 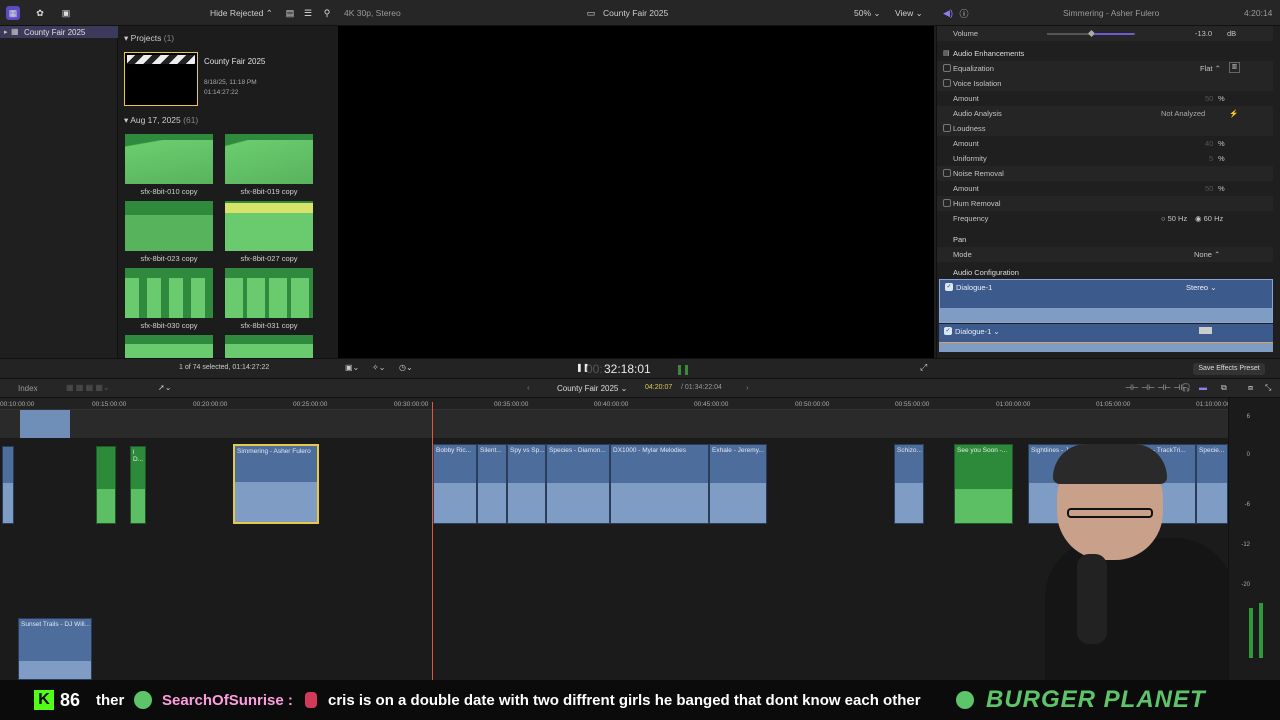 I want to click on speed-tool-icon: ◷⌄, so click(x=406, y=367).